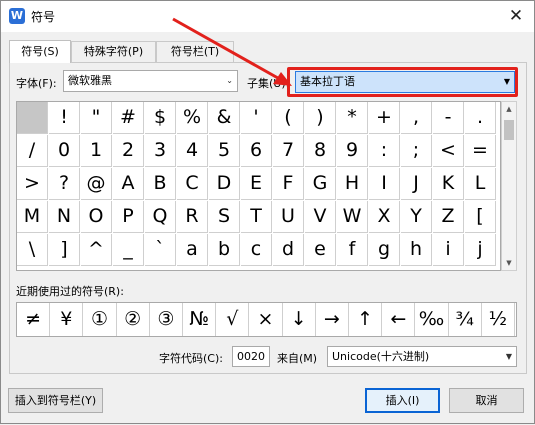 The width and height of the screenshot is (535, 425). What do you see at coordinates (509, 109) in the screenshot?
I see `scroll-up-icon: ▲` at bounding box center [509, 109].